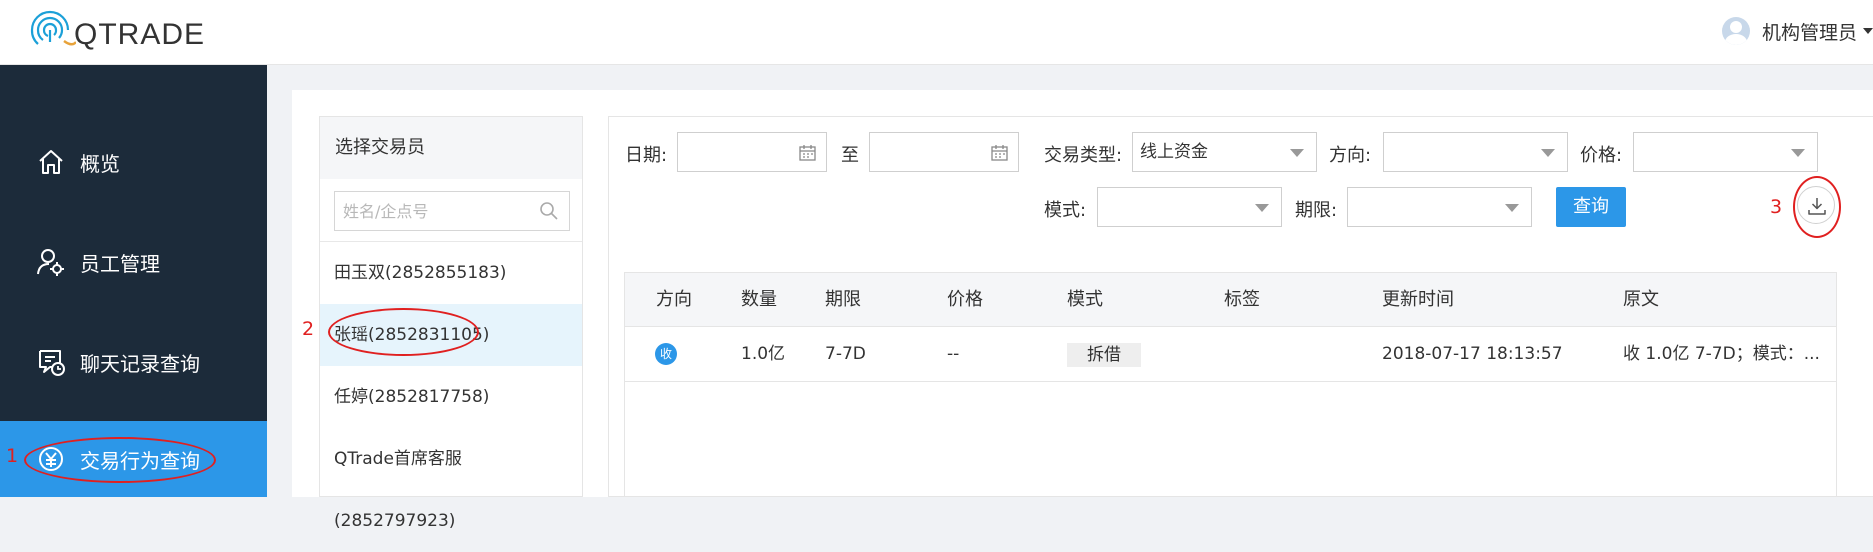 The image size is (1873, 552). I want to click on fingerprint-logo-icon, so click(53, 28).